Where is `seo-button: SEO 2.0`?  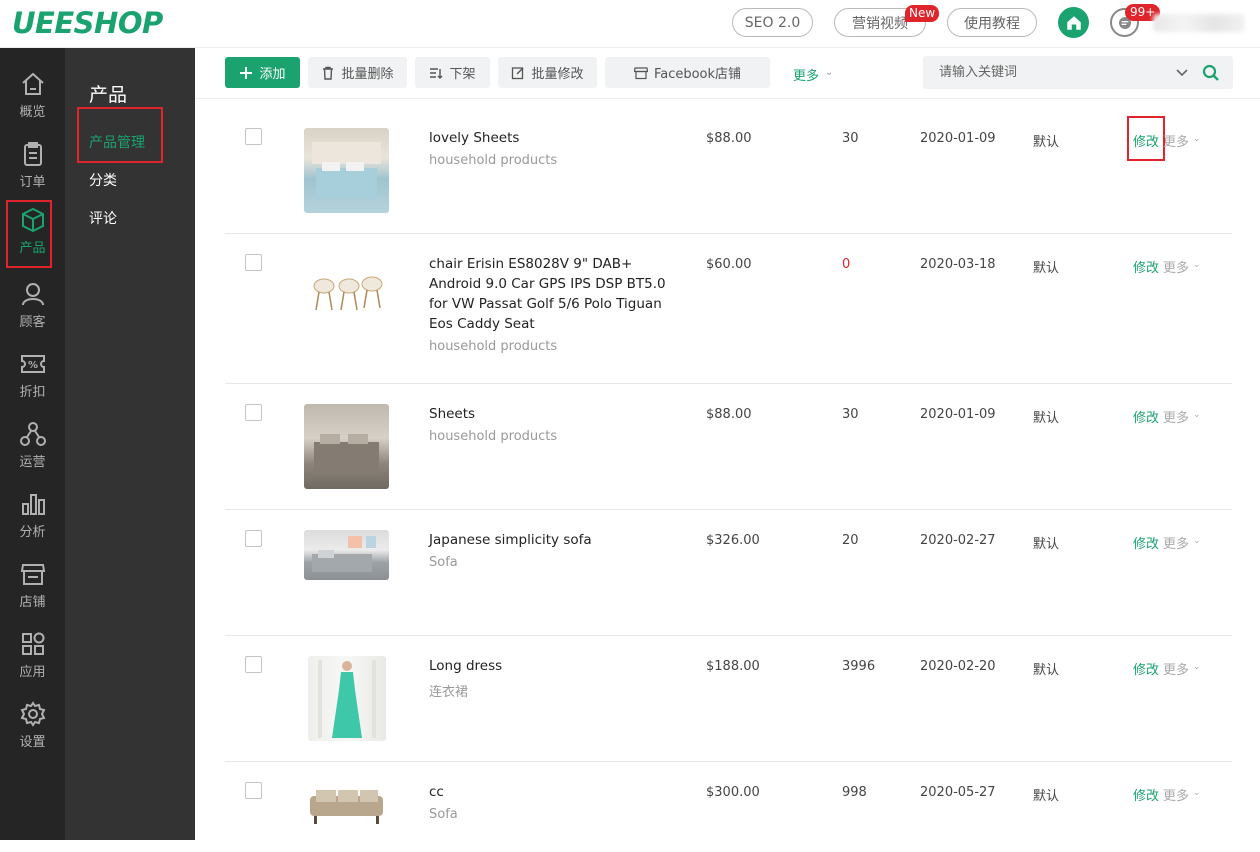 seo-button: SEO 2.0 is located at coordinates (772, 22).